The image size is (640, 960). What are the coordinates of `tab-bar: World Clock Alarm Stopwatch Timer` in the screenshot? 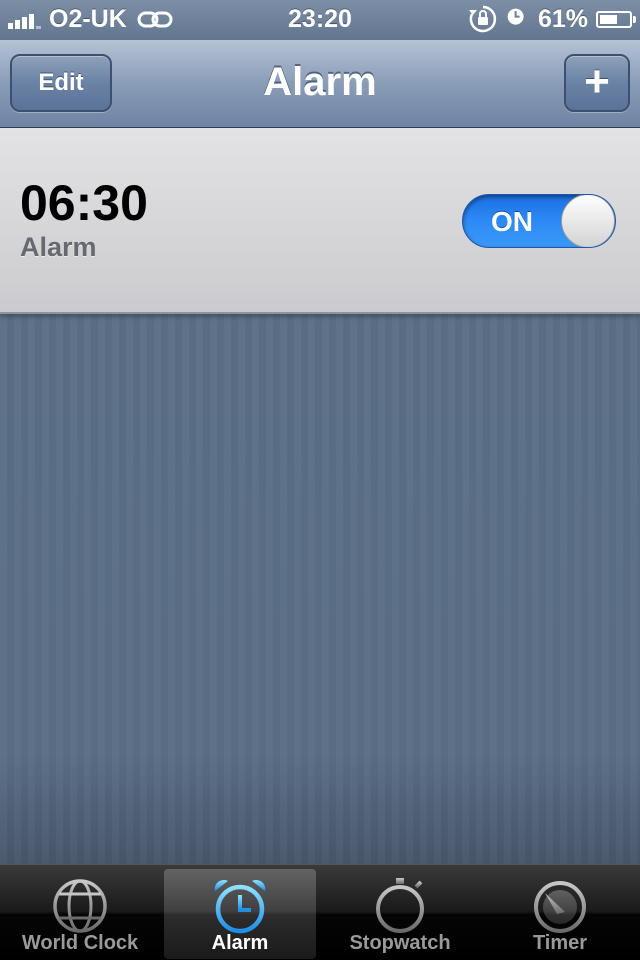 It's located at (320, 912).